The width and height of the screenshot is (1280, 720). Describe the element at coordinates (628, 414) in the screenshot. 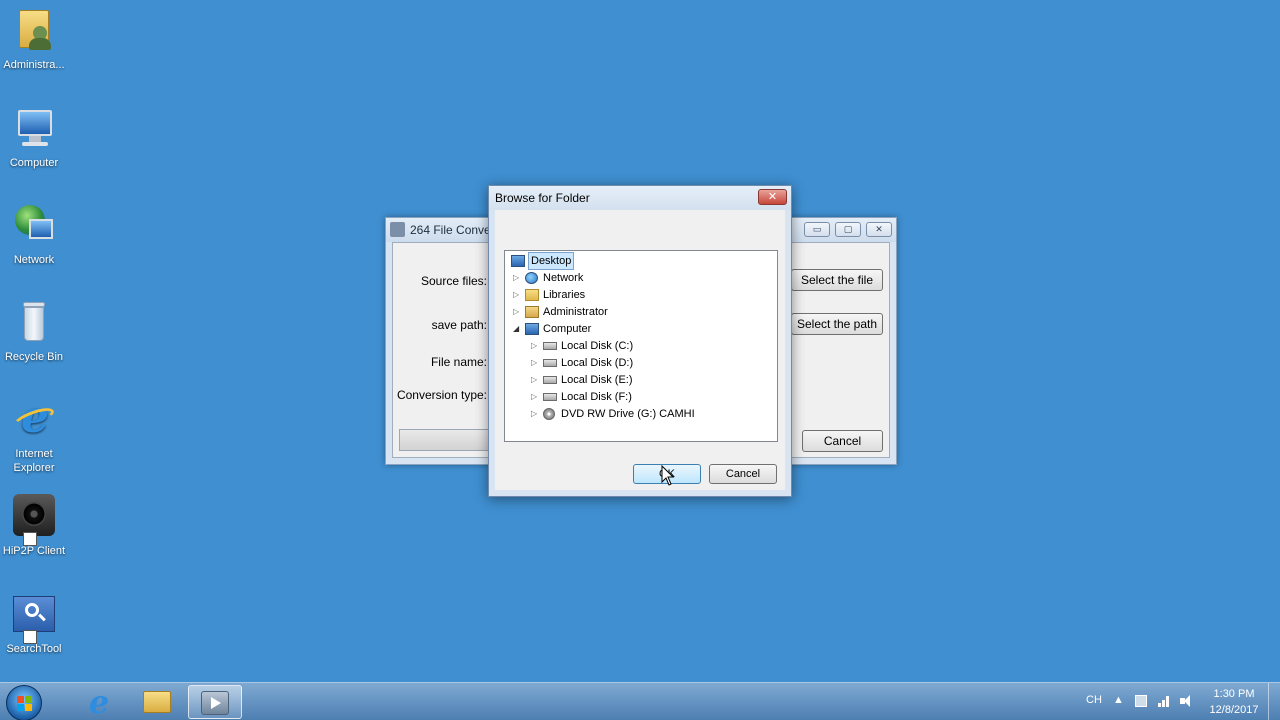

I see `tree-item-label: DVD RW Drive (G:) CAMHI` at that location.